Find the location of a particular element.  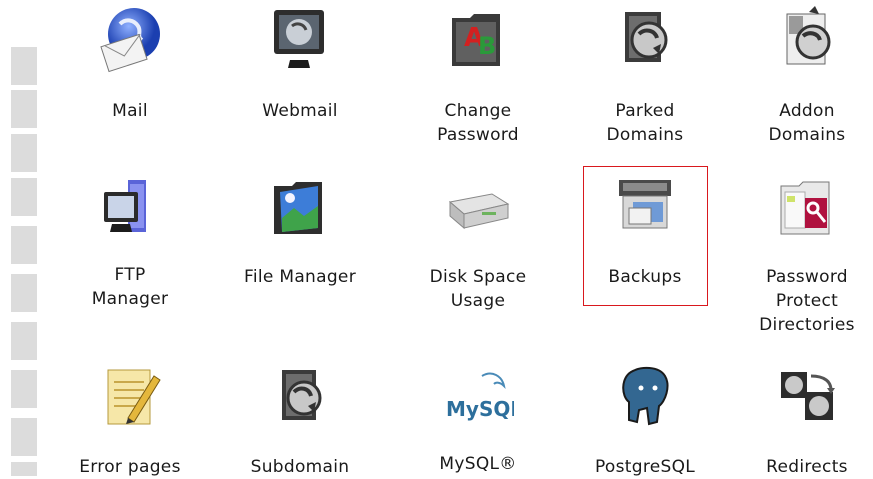

redirects-label: Redirects is located at coordinates (807, 467).